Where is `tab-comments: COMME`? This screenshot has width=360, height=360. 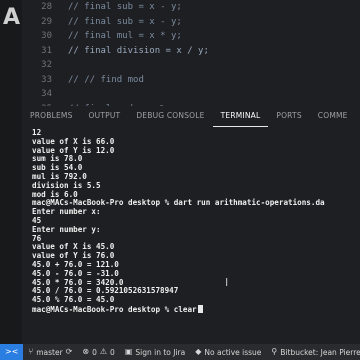
tab-comments: COMME is located at coordinates (333, 116).